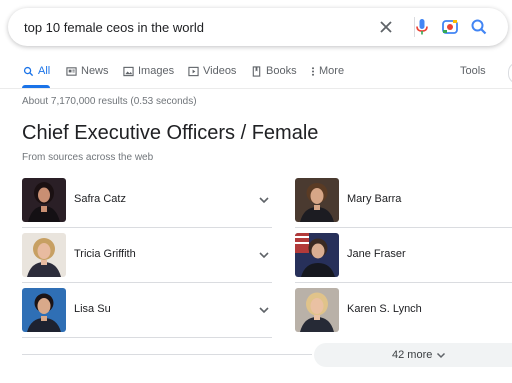 This screenshot has width=512, height=383. I want to click on search-input: top 10 female ceos in the world, so click(114, 27).